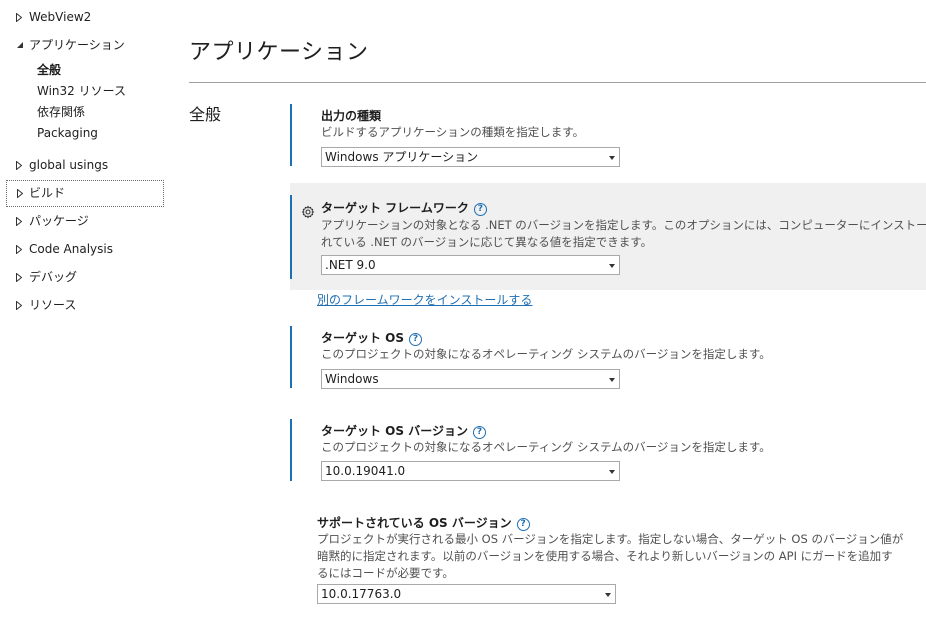 This screenshot has height=618, width=926. Describe the element at coordinates (453, 132) in the screenshot. I see `property-description: ビルドするアプリケーションの種類を指定します。` at that location.